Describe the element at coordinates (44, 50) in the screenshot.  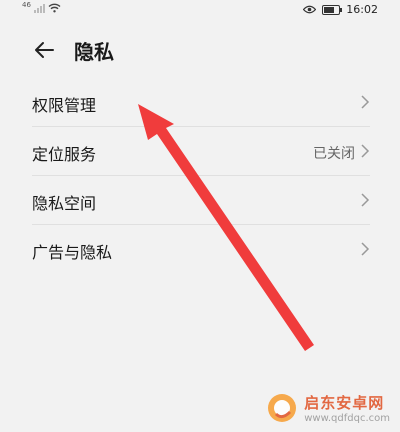
I see `back-arrow-icon` at that location.